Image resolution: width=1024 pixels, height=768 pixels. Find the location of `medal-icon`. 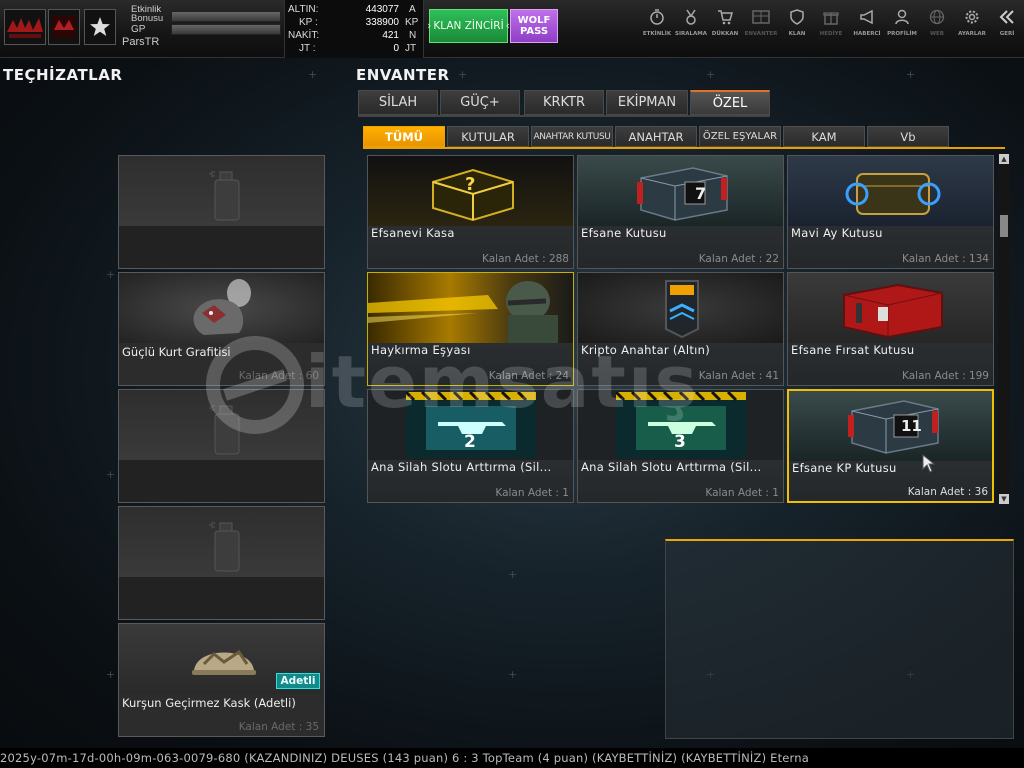

medal-icon is located at coordinates (691, 17).